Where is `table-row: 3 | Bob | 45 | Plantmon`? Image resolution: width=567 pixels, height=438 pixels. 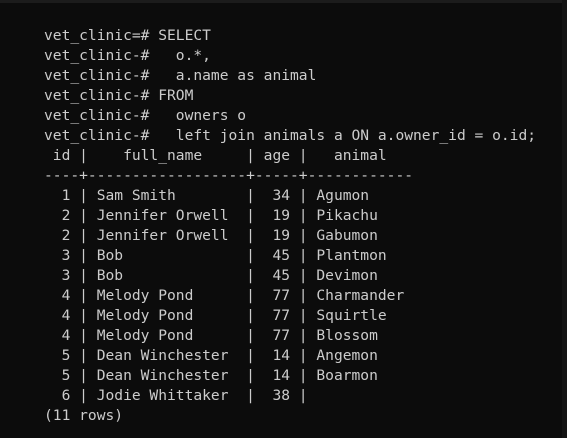 table-row: 3 | Bob | 45 | Plantmon is located at coordinates (215, 255).